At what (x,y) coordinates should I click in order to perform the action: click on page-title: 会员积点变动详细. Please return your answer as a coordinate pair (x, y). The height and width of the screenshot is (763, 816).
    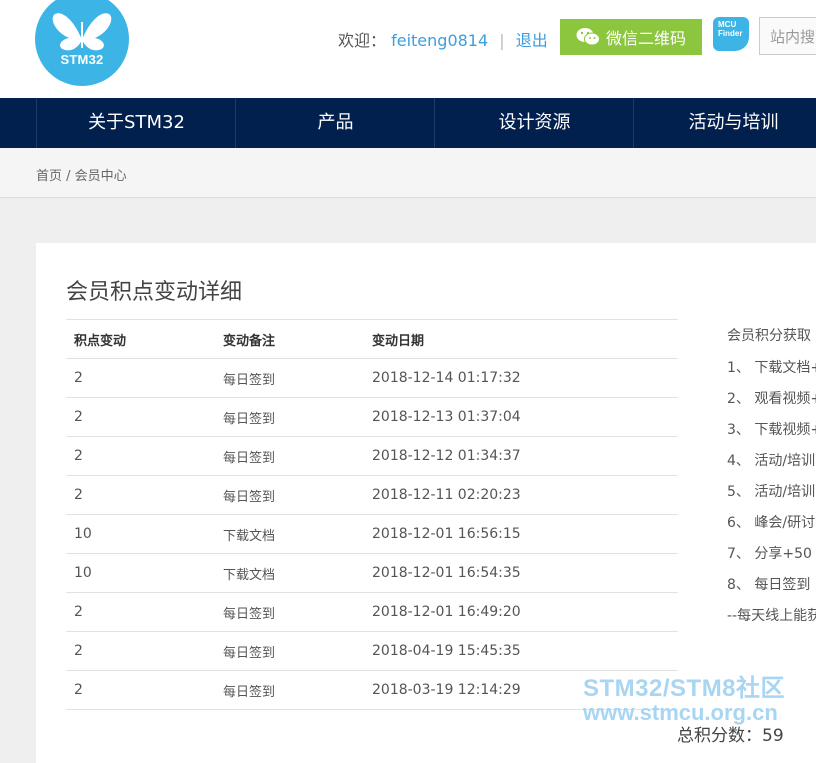
    Looking at the image, I should click on (154, 292).